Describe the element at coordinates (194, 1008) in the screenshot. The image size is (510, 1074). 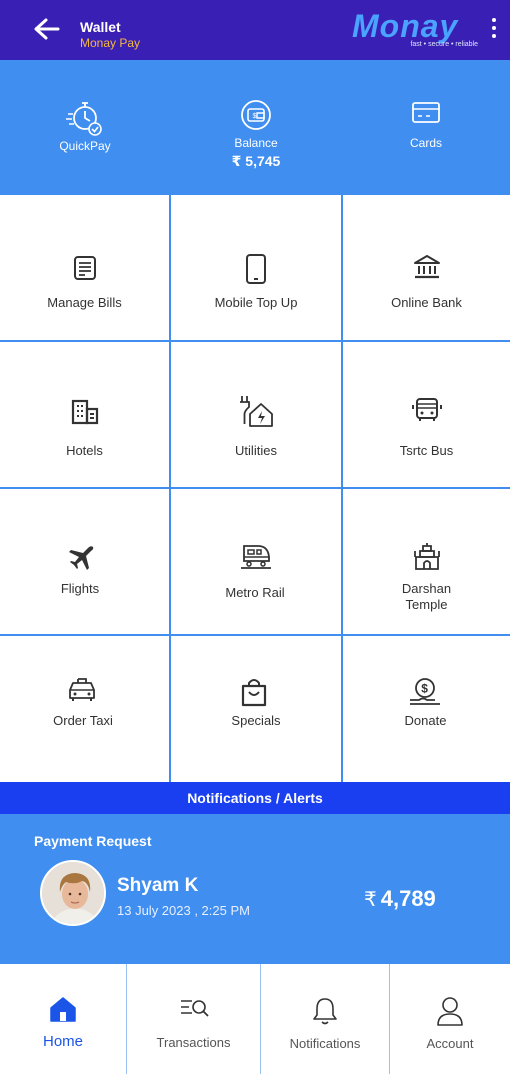
I see `transactions-search-icon` at that location.